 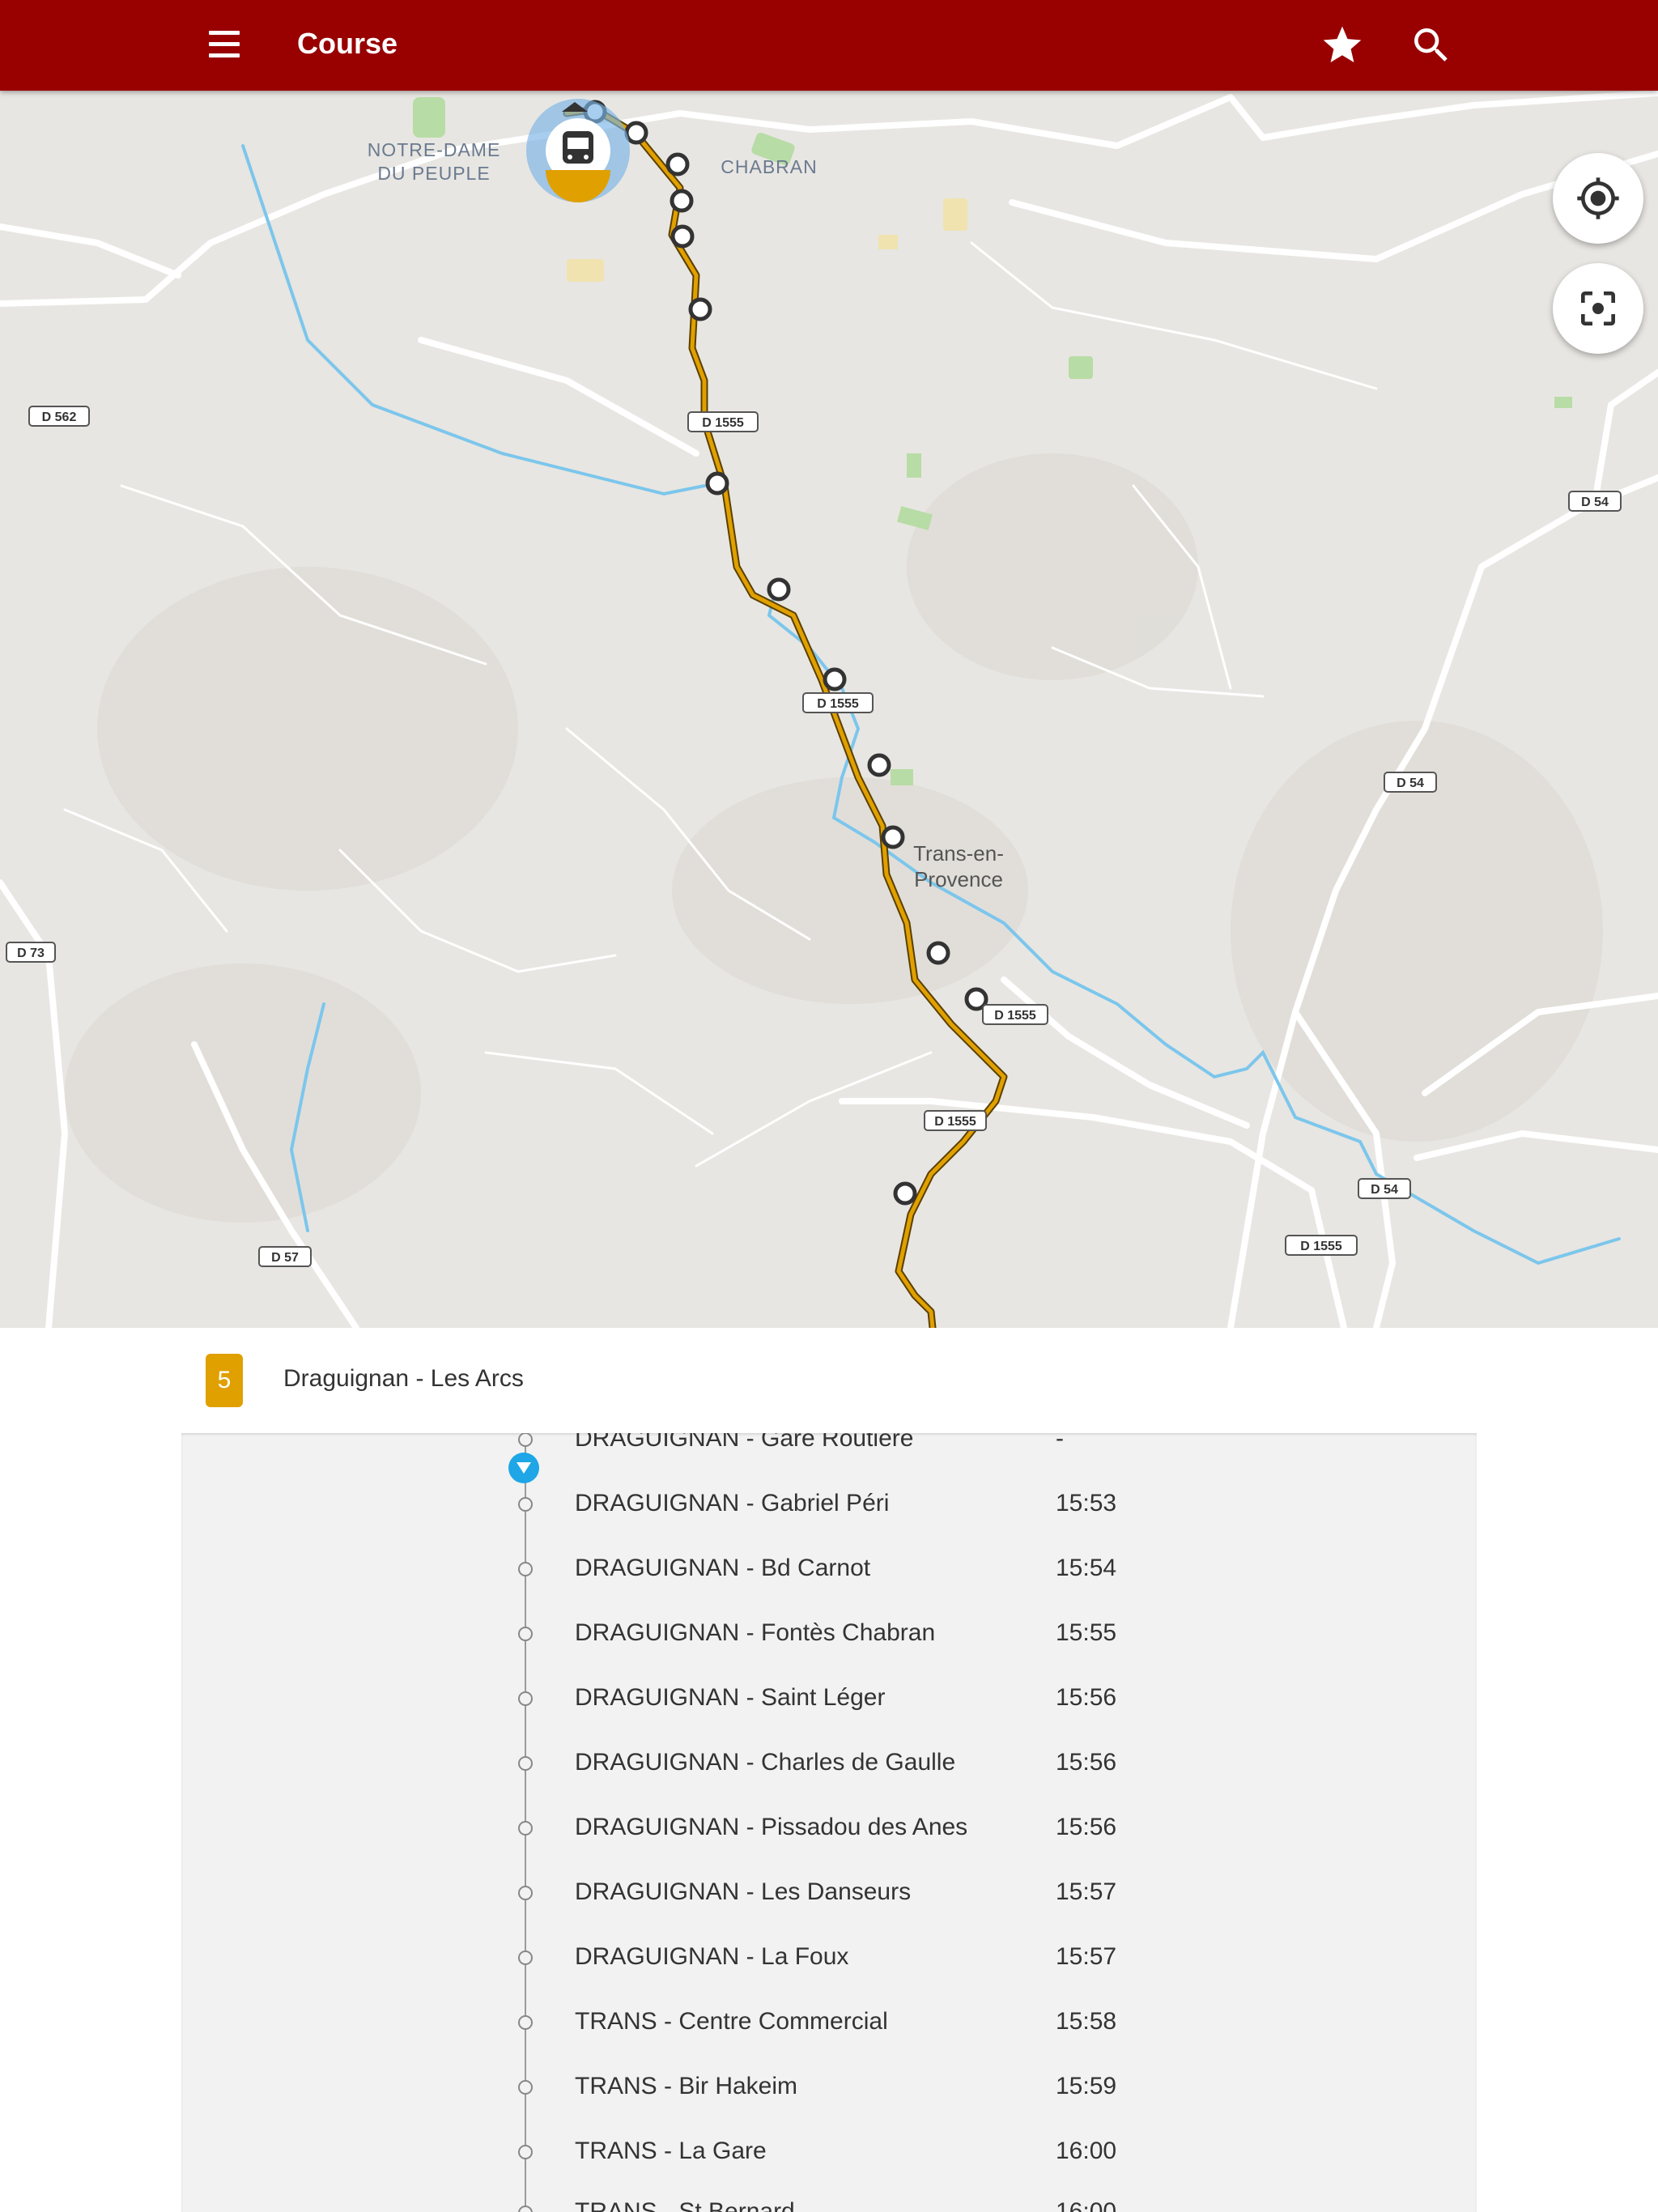 What do you see at coordinates (1060, 1441) in the screenshot?
I see `stop-time: -` at bounding box center [1060, 1441].